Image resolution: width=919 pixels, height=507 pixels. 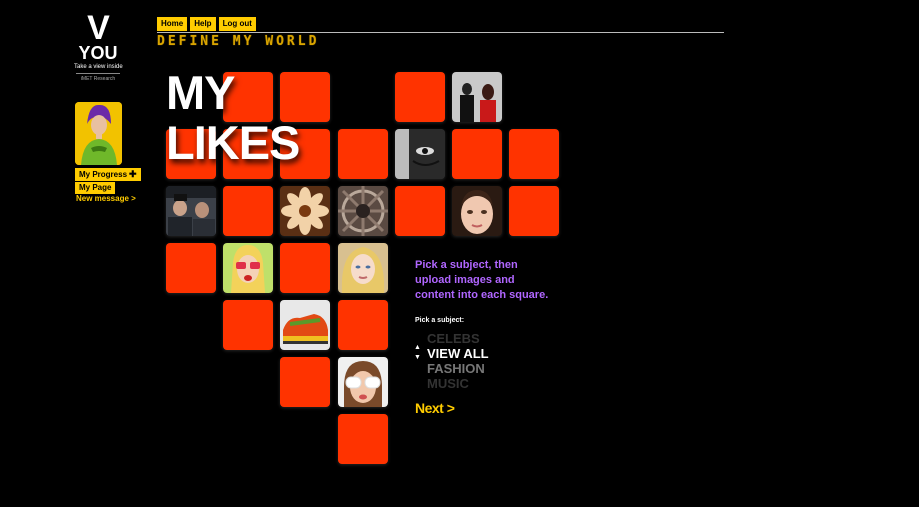 What do you see at coordinates (233, 142) in the screenshot?
I see `heading-line2: LIKES` at bounding box center [233, 142].